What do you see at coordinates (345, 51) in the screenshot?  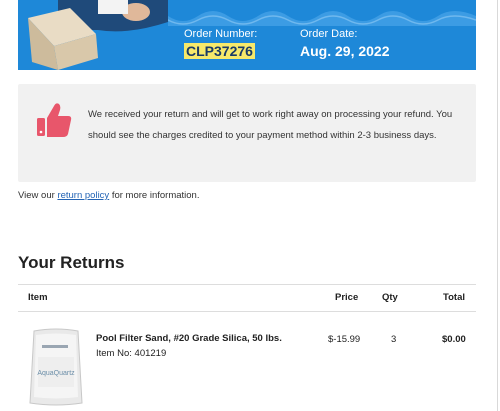 I see `order-date-value: Aug. 29, 2022` at bounding box center [345, 51].